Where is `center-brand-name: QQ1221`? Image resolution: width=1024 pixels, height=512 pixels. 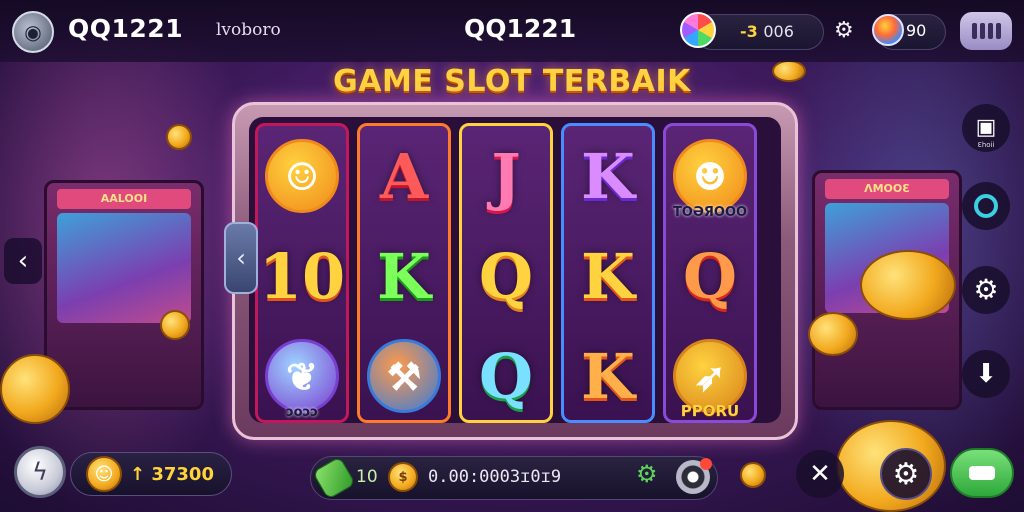
center-brand-name: QQ1221 is located at coordinates (520, 28).